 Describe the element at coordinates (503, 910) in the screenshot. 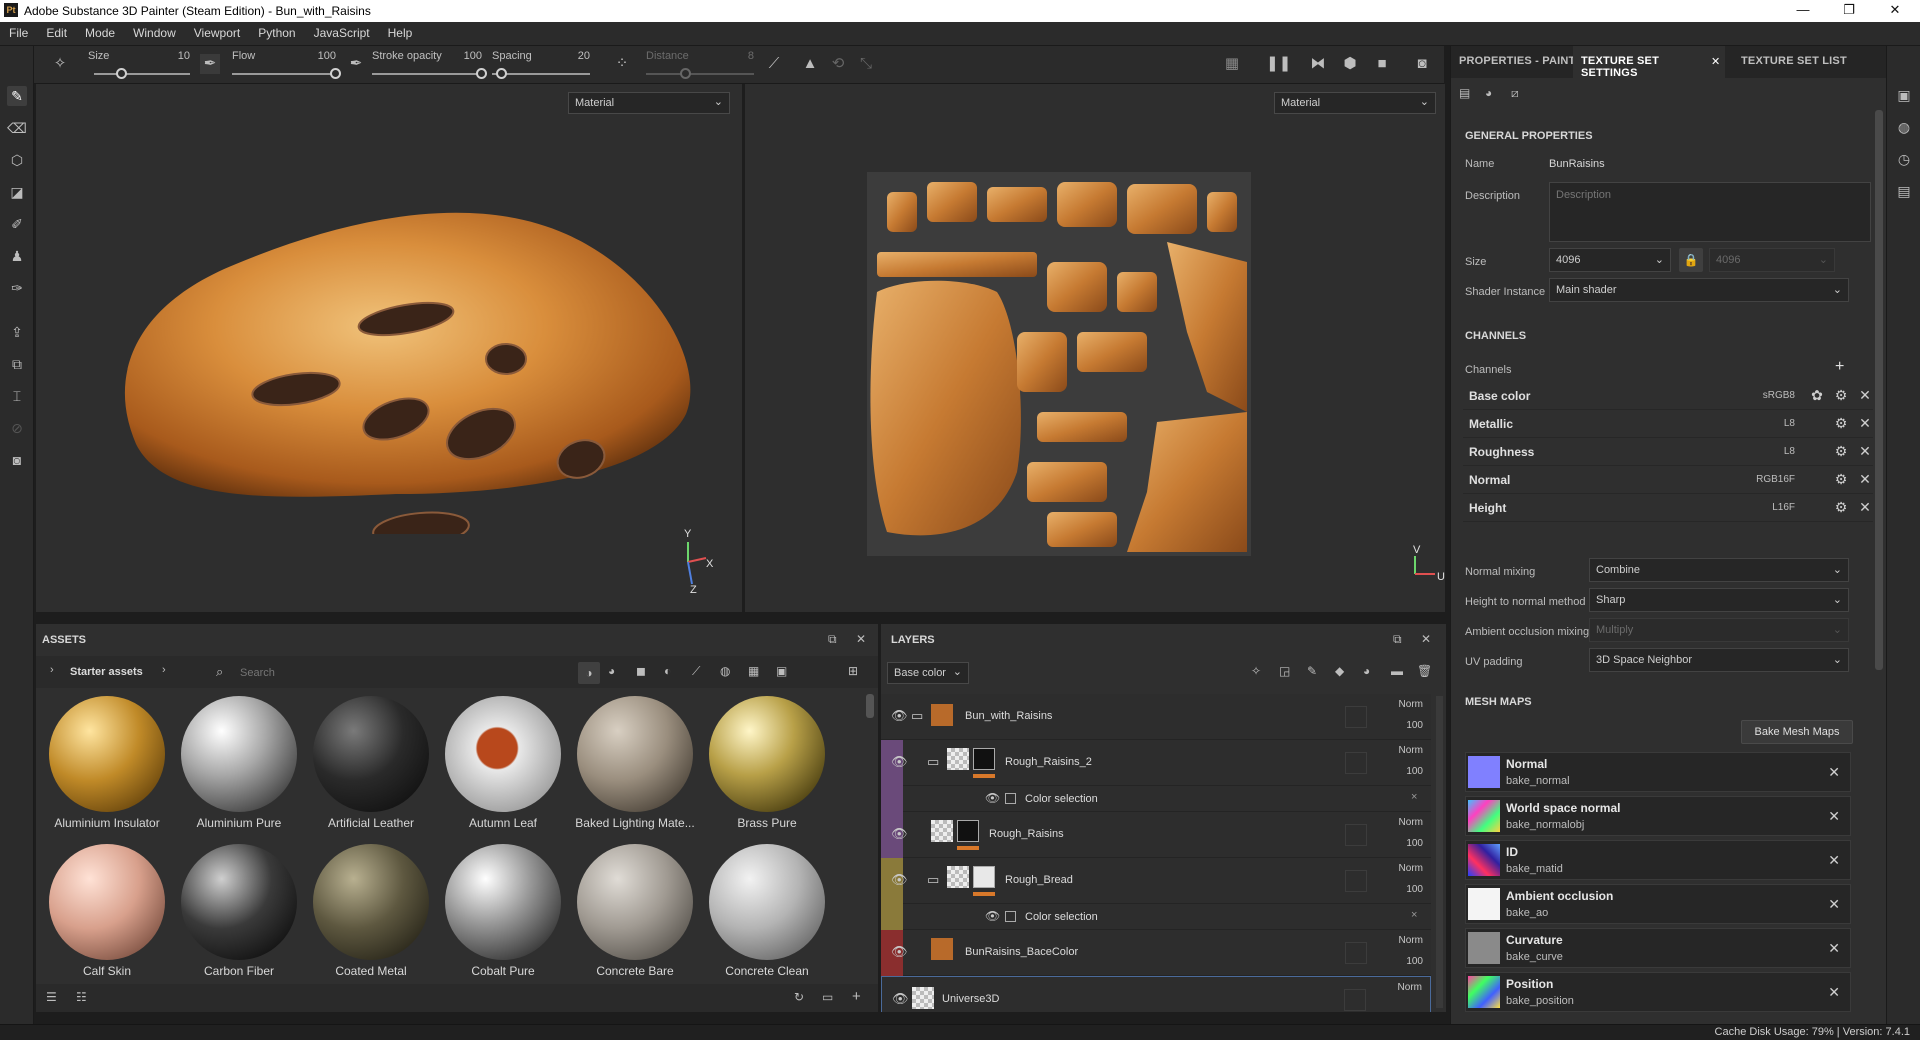

I see `asset-item: Cobalt Pure` at that location.